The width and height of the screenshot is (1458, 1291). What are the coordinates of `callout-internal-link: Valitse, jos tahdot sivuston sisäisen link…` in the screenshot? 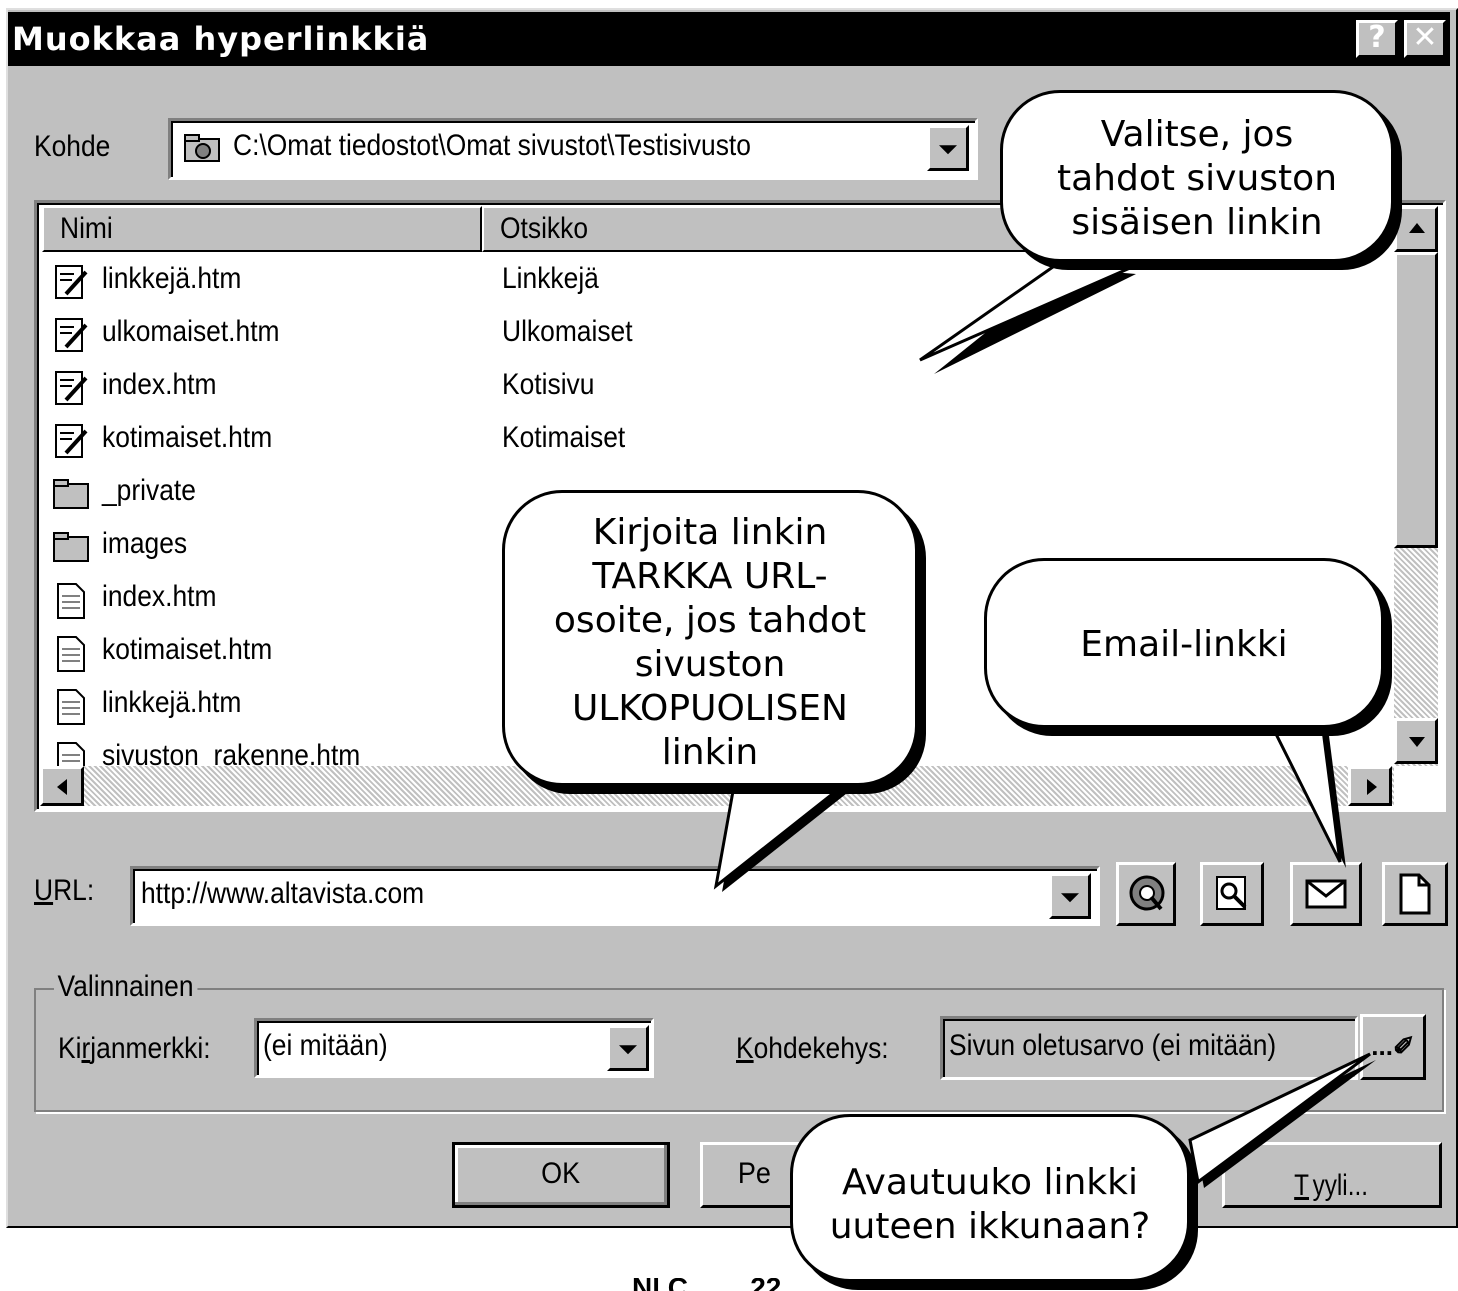 It's located at (1197, 176).